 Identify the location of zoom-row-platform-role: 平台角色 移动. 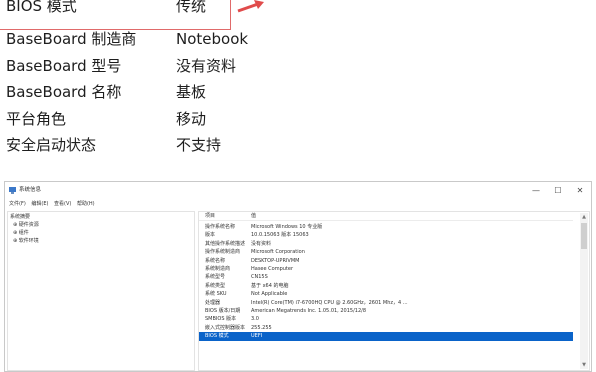
(200, 119).